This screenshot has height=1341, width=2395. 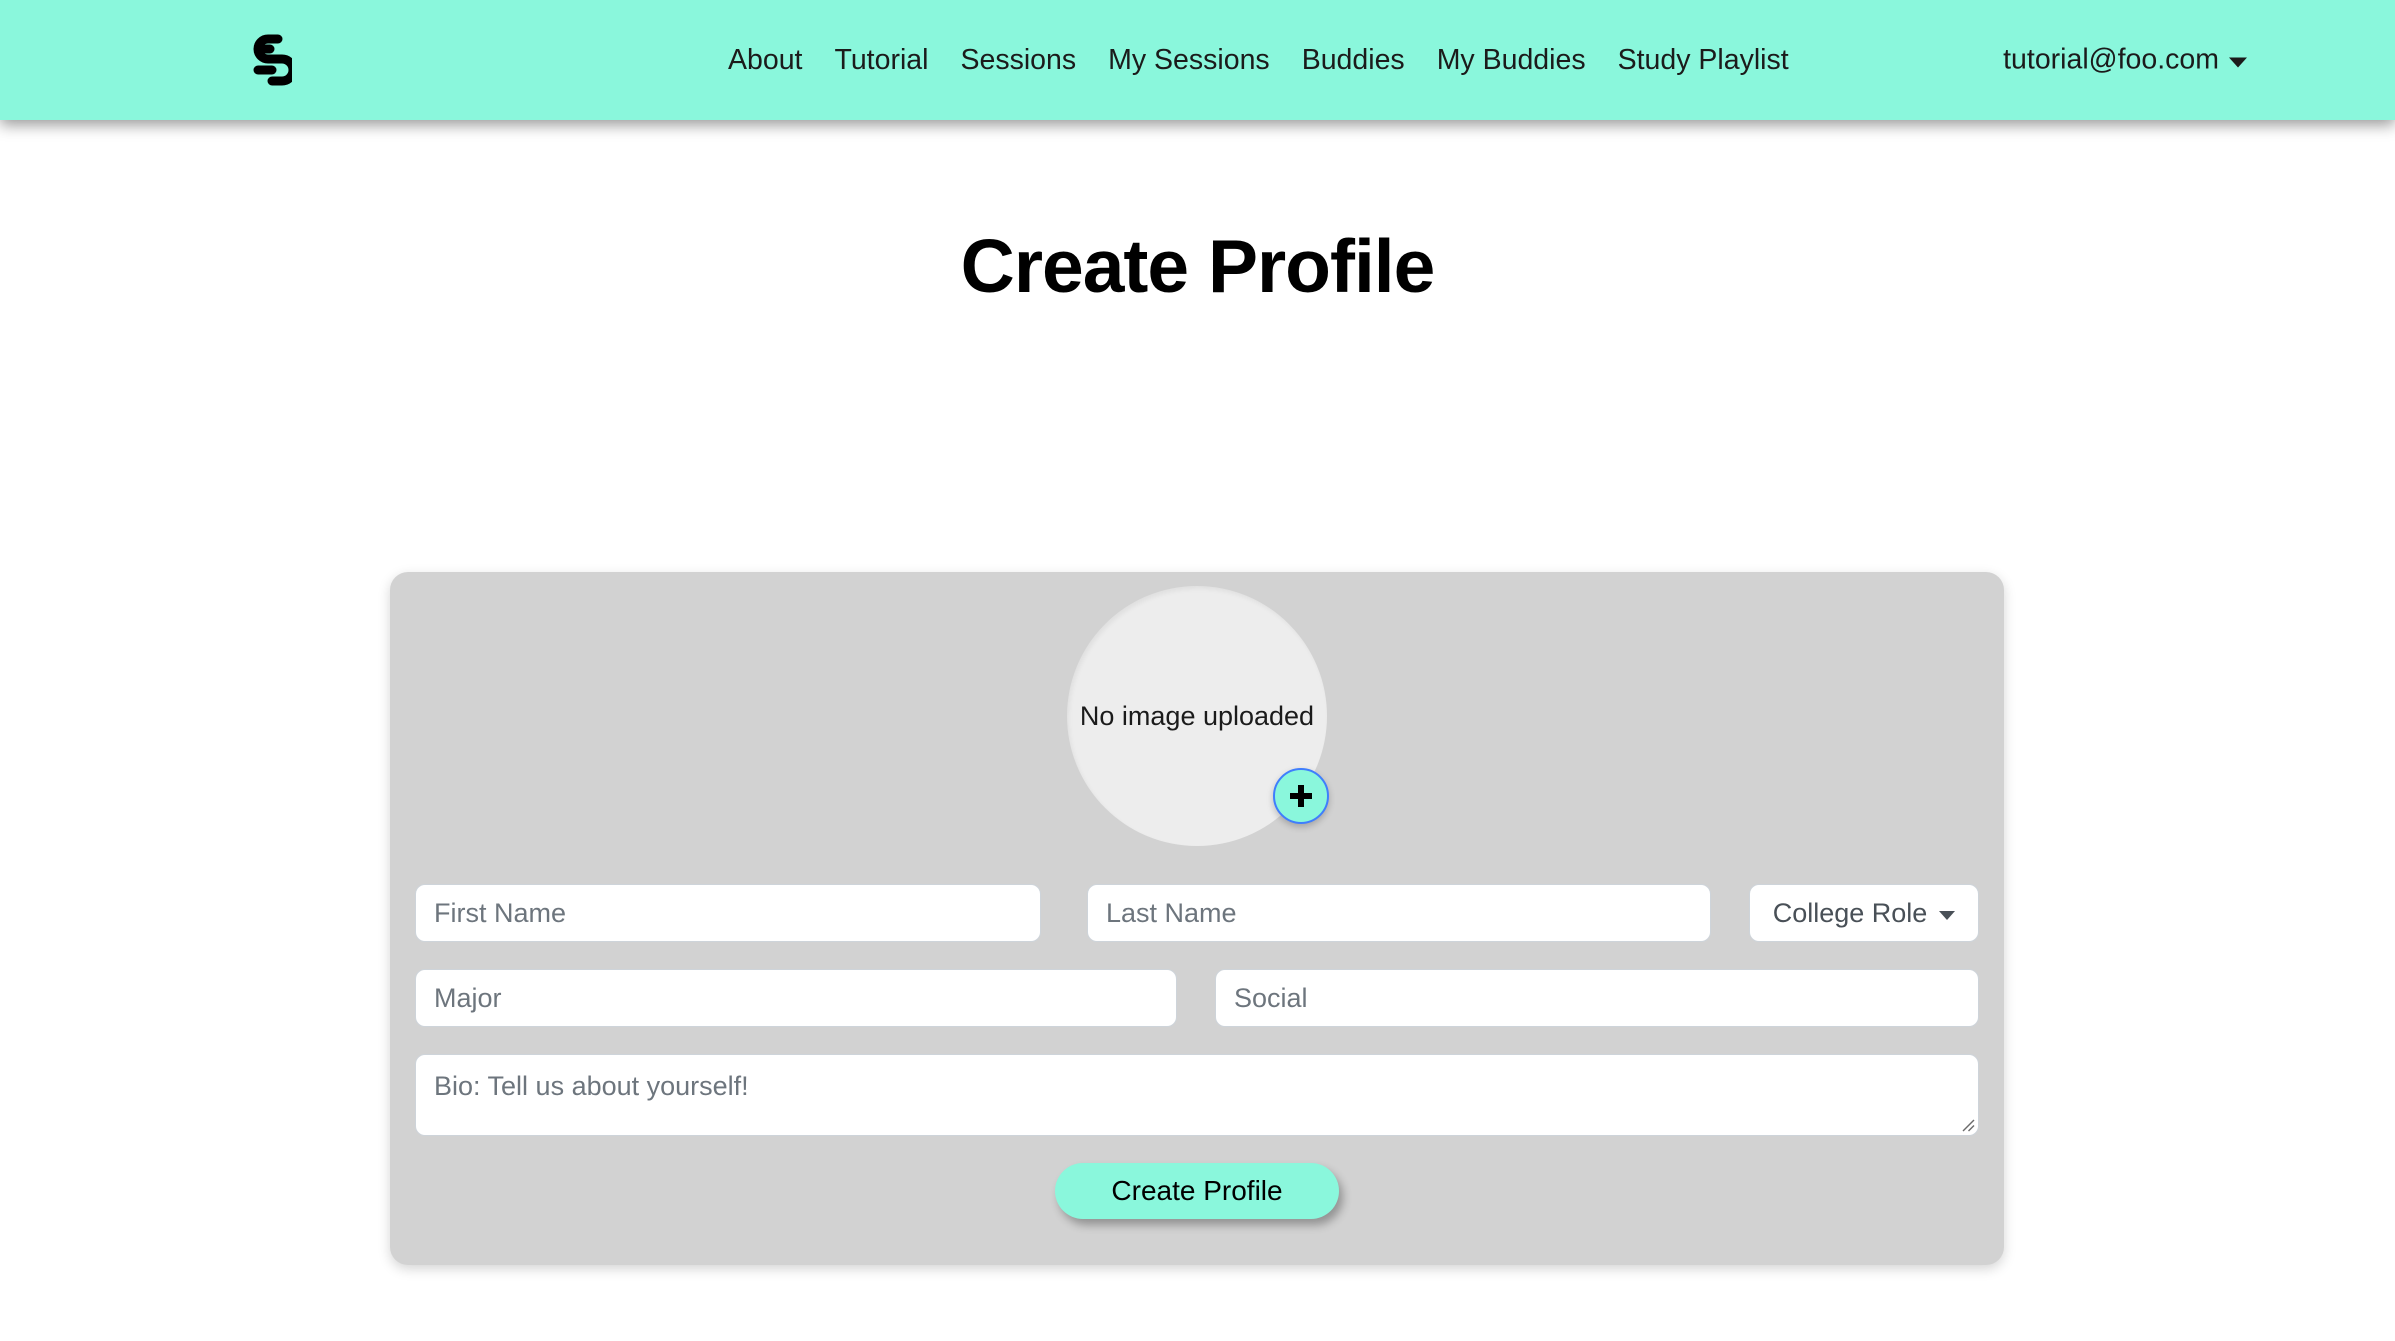 I want to click on upload-image-button, so click(x=1301, y=796).